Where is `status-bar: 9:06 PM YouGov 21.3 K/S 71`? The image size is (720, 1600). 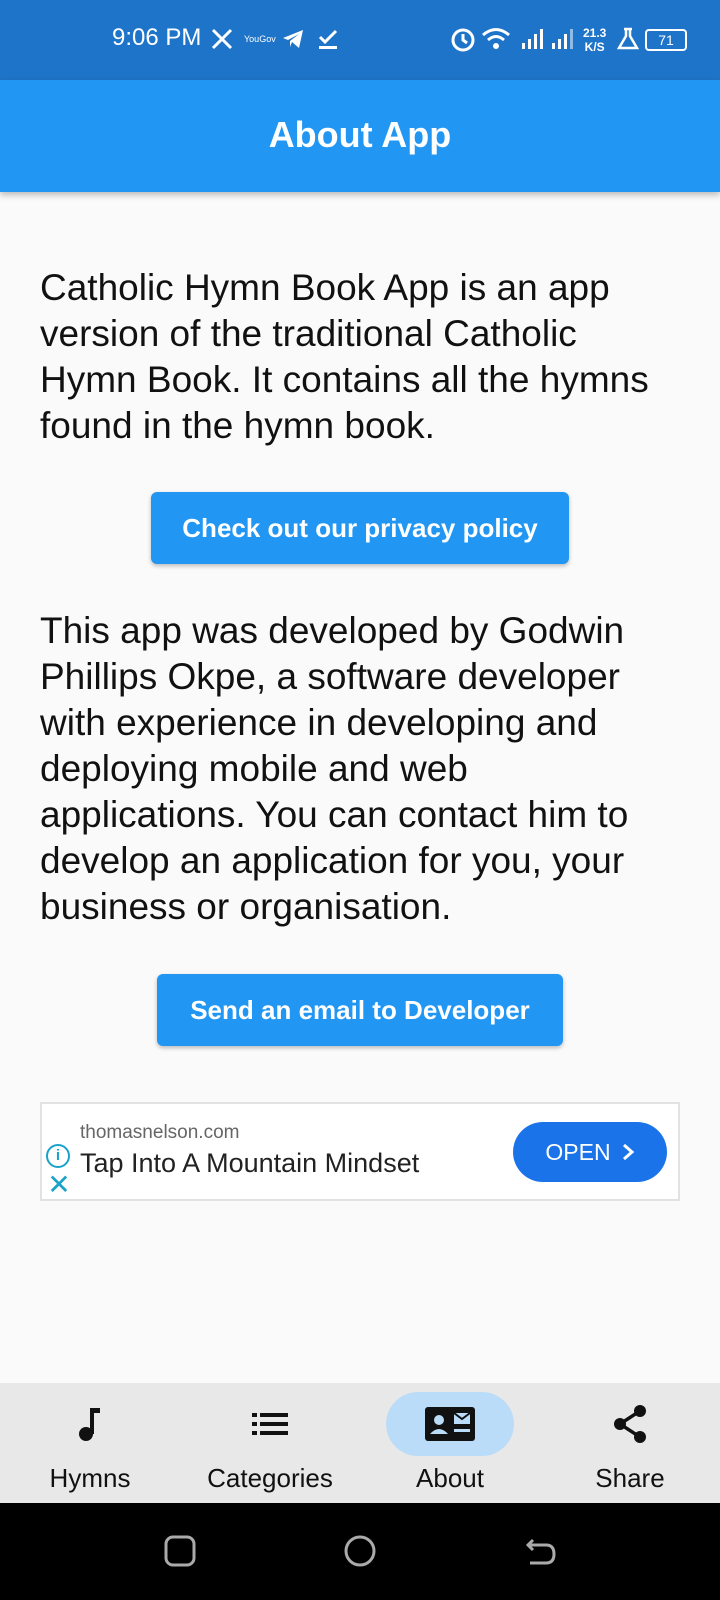 status-bar: 9:06 PM YouGov 21.3 K/S 71 is located at coordinates (360, 40).